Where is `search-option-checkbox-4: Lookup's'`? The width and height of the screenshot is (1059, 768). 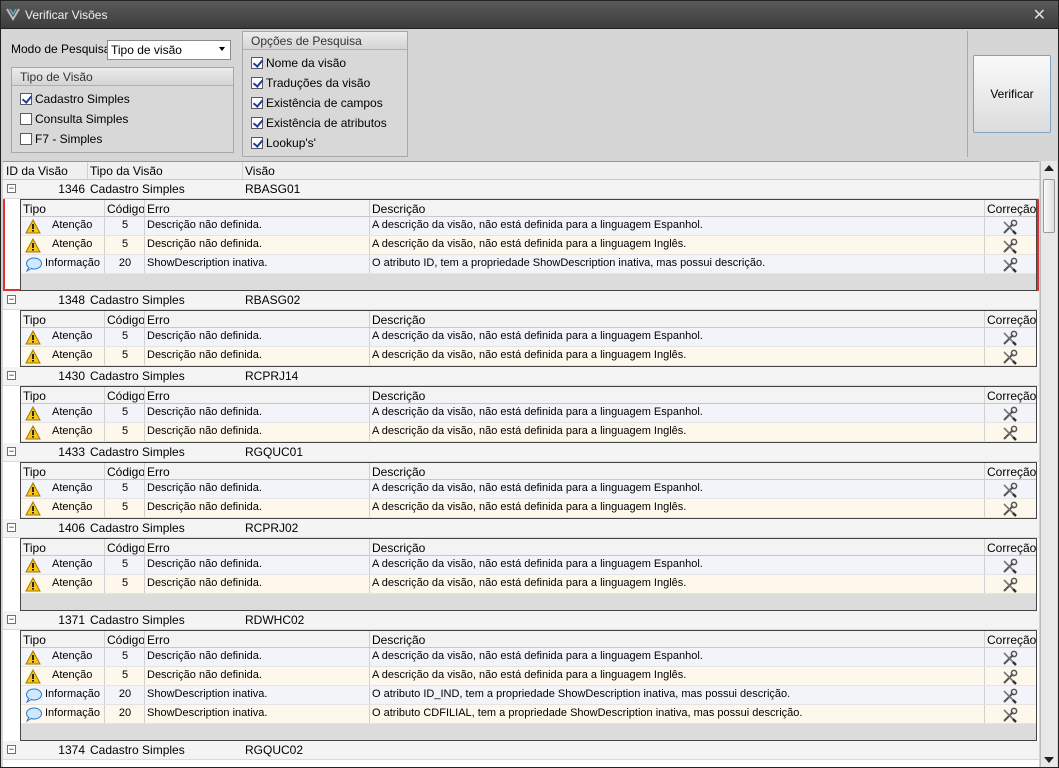
search-option-checkbox-4: Lookup's' is located at coordinates (283, 143).